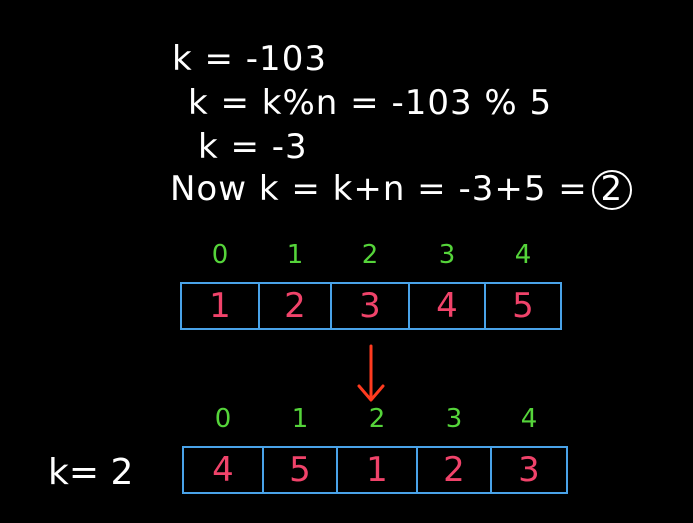 The image size is (693, 523). What do you see at coordinates (446, 285) in the screenshot?
I see `array-before-cell: 3 4` at bounding box center [446, 285].